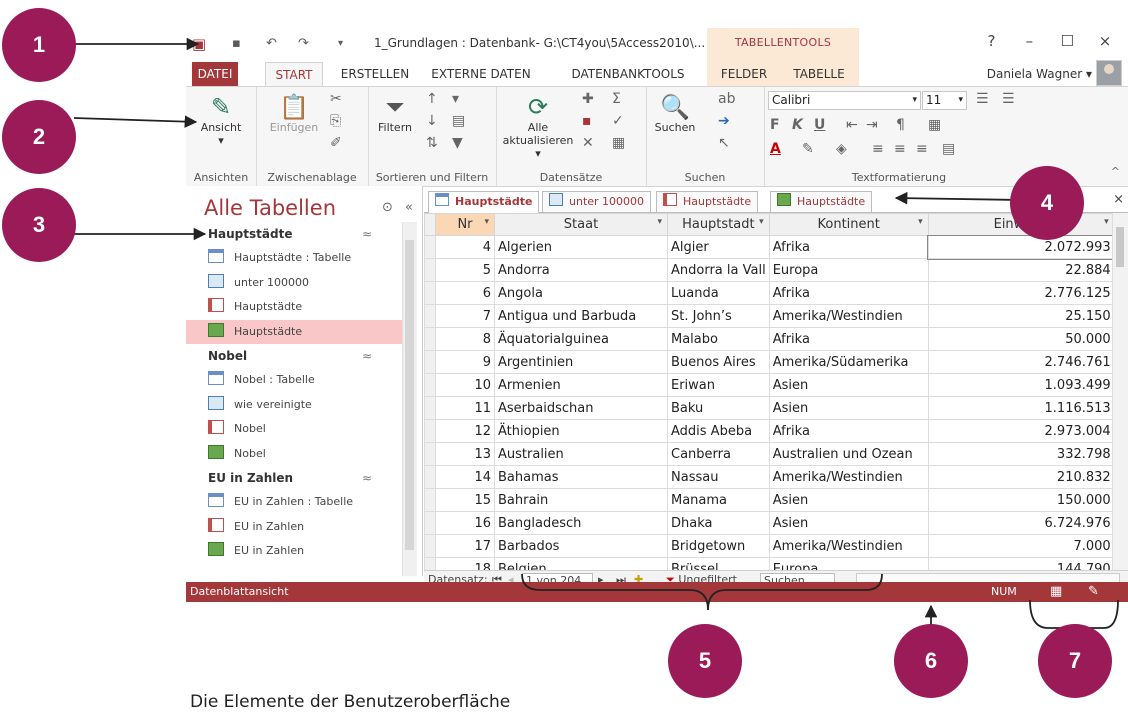 Image resolution: width=1128 pixels, height=712 pixels. Describe the element at coordinates (39, 45) in the screenshot. I see `callout-1: 1` at that location.